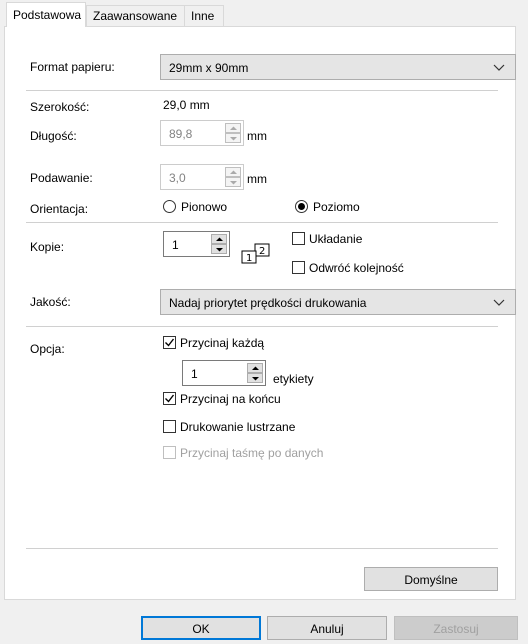  I want to click on tab-other: Inne, so click(204, 16).